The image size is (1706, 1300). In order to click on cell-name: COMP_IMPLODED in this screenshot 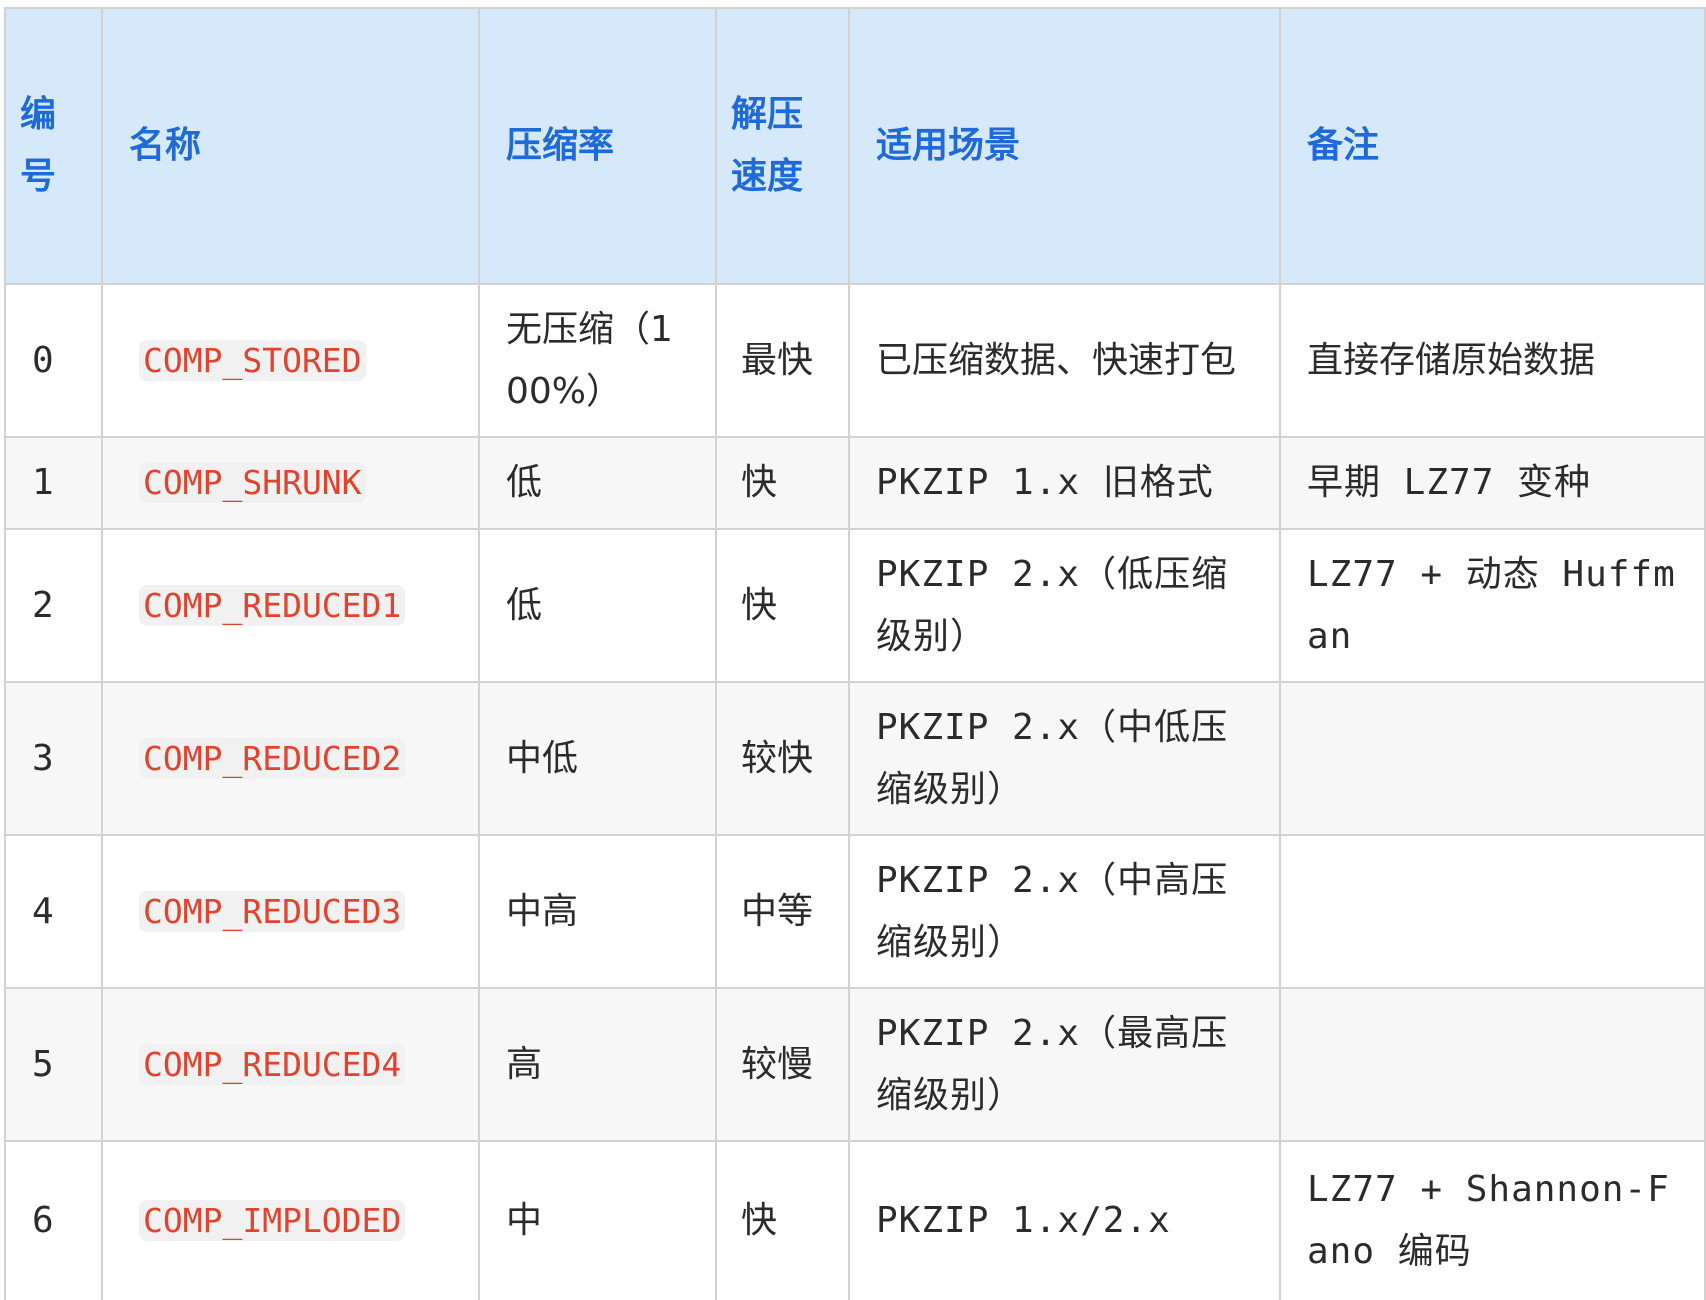, I will do `click(290, 1220)`.